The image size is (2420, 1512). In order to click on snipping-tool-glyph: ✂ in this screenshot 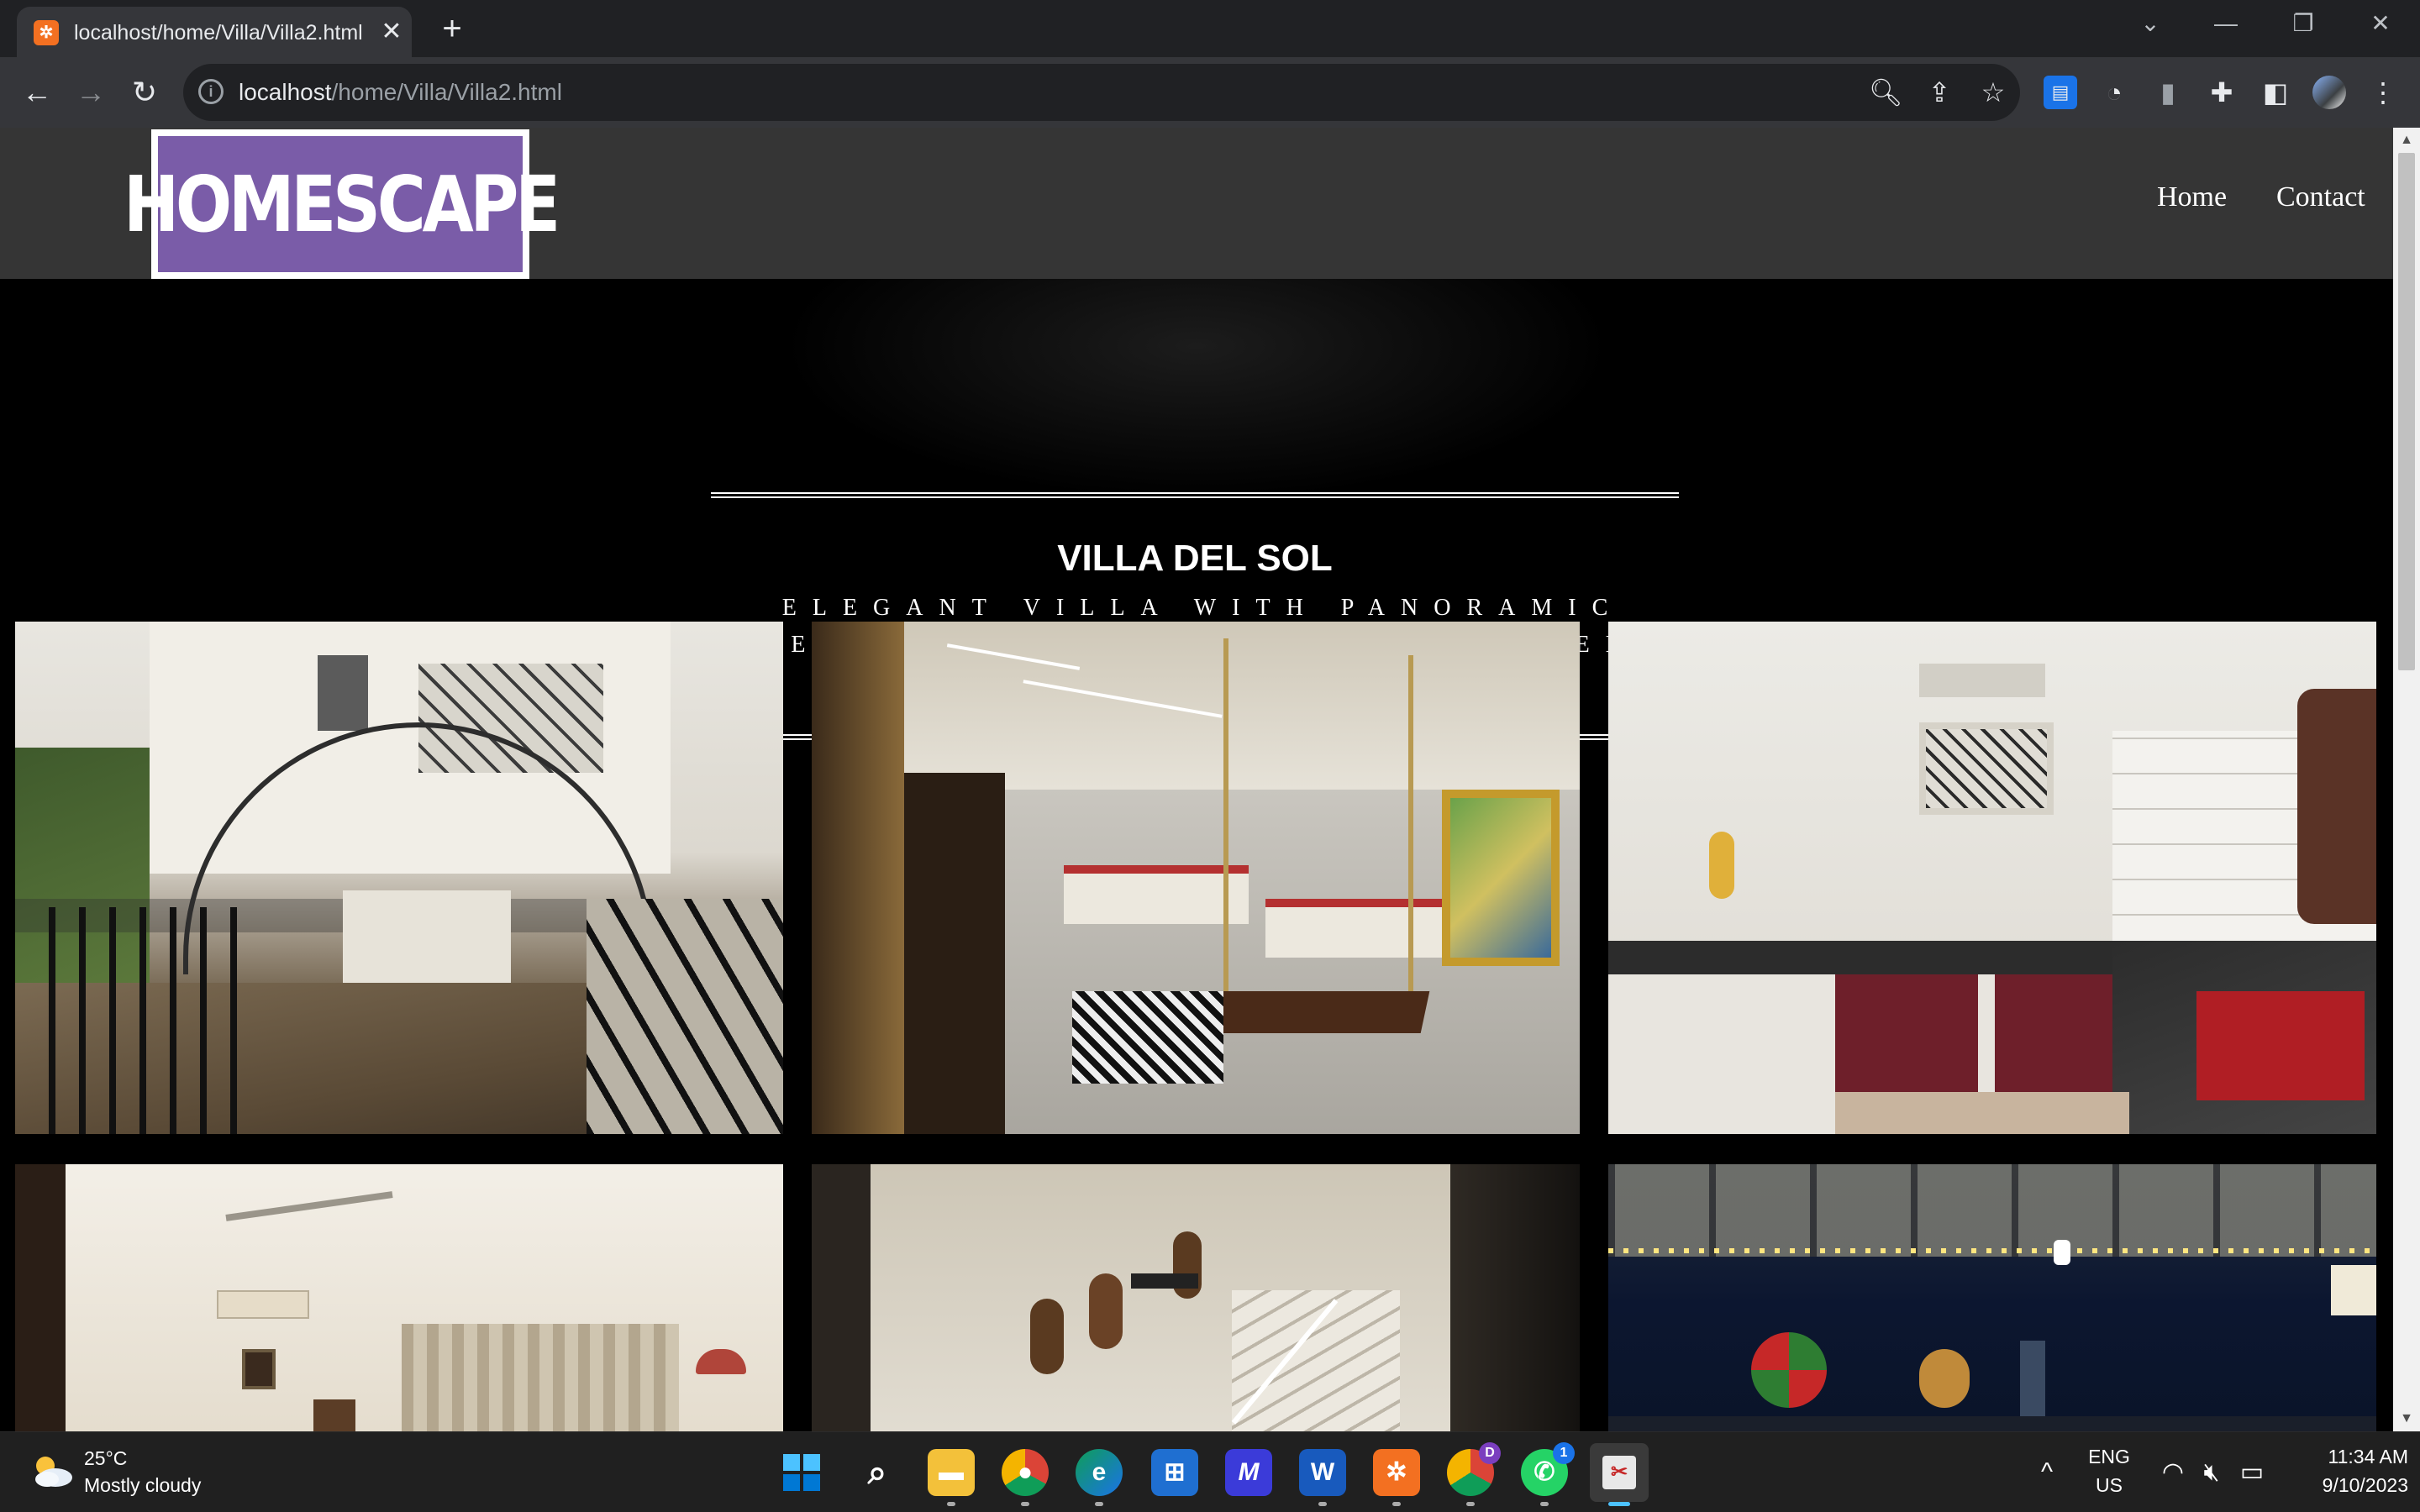, I will do `click(1619, 1472)`.